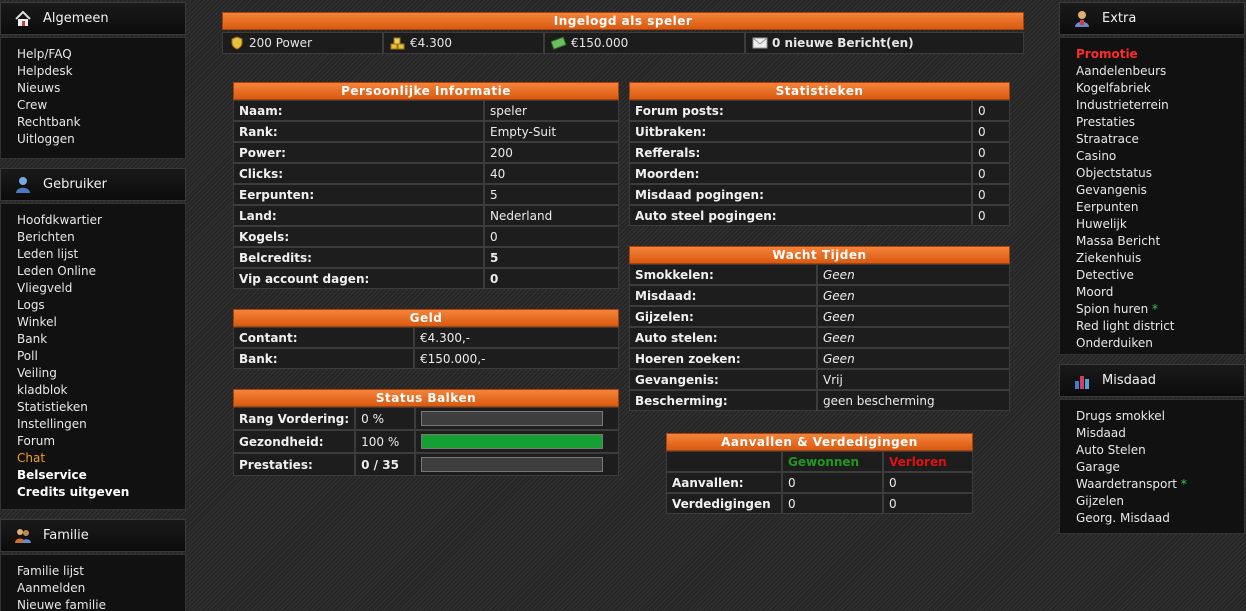  Describe the element at coordinates (101, 356) in the screenshot. I see `menu-item-poll: Poll` at that location.